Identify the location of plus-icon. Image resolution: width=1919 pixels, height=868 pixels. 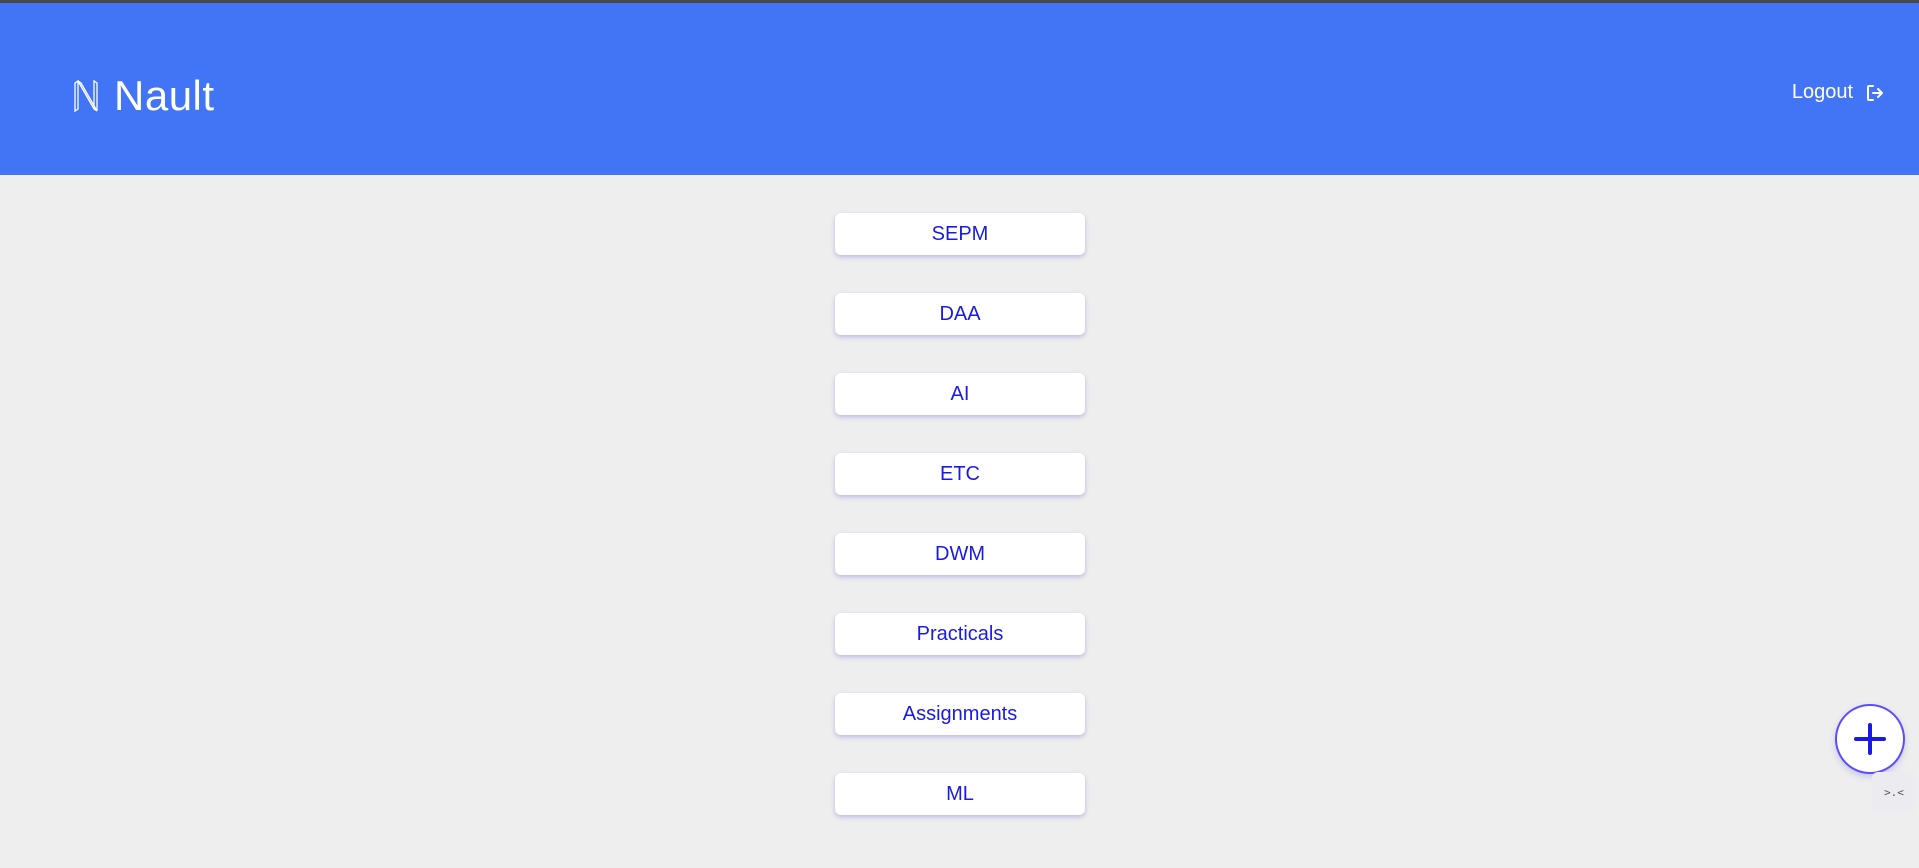
(1870, 739).